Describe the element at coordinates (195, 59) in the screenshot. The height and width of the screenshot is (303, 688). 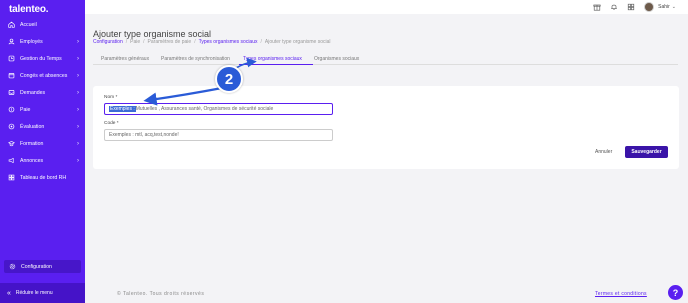
I see `tab-parametres-synchronisation: Paramètres de synchronisation` at that location.